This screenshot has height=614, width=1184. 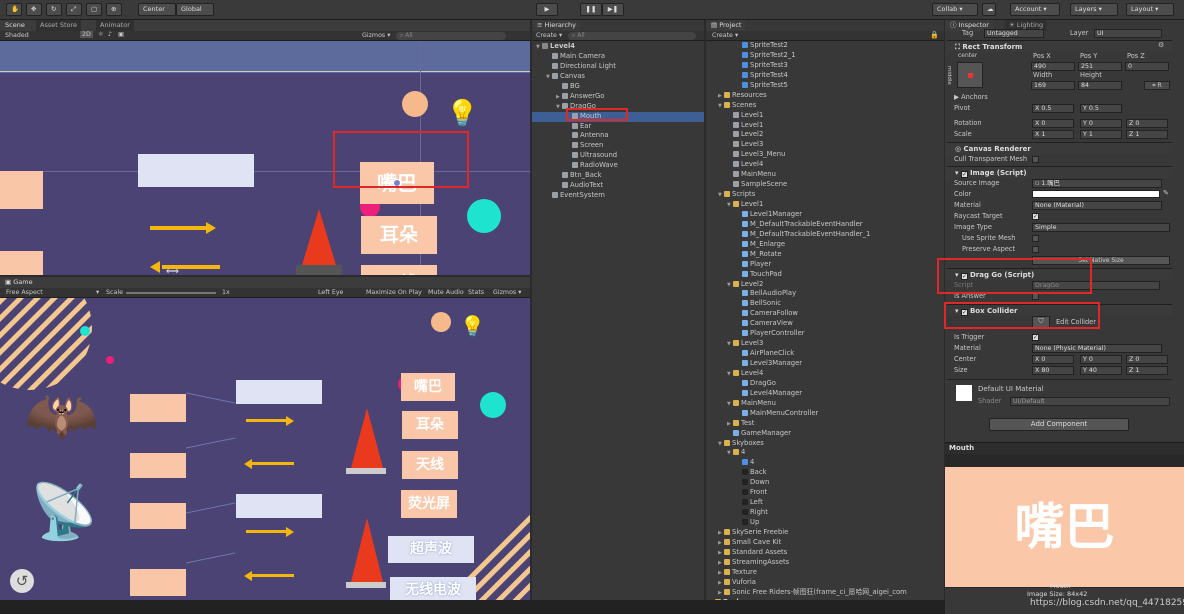 I want to click on preserve-aspect-checkbox, so click(x=1035, y=249).